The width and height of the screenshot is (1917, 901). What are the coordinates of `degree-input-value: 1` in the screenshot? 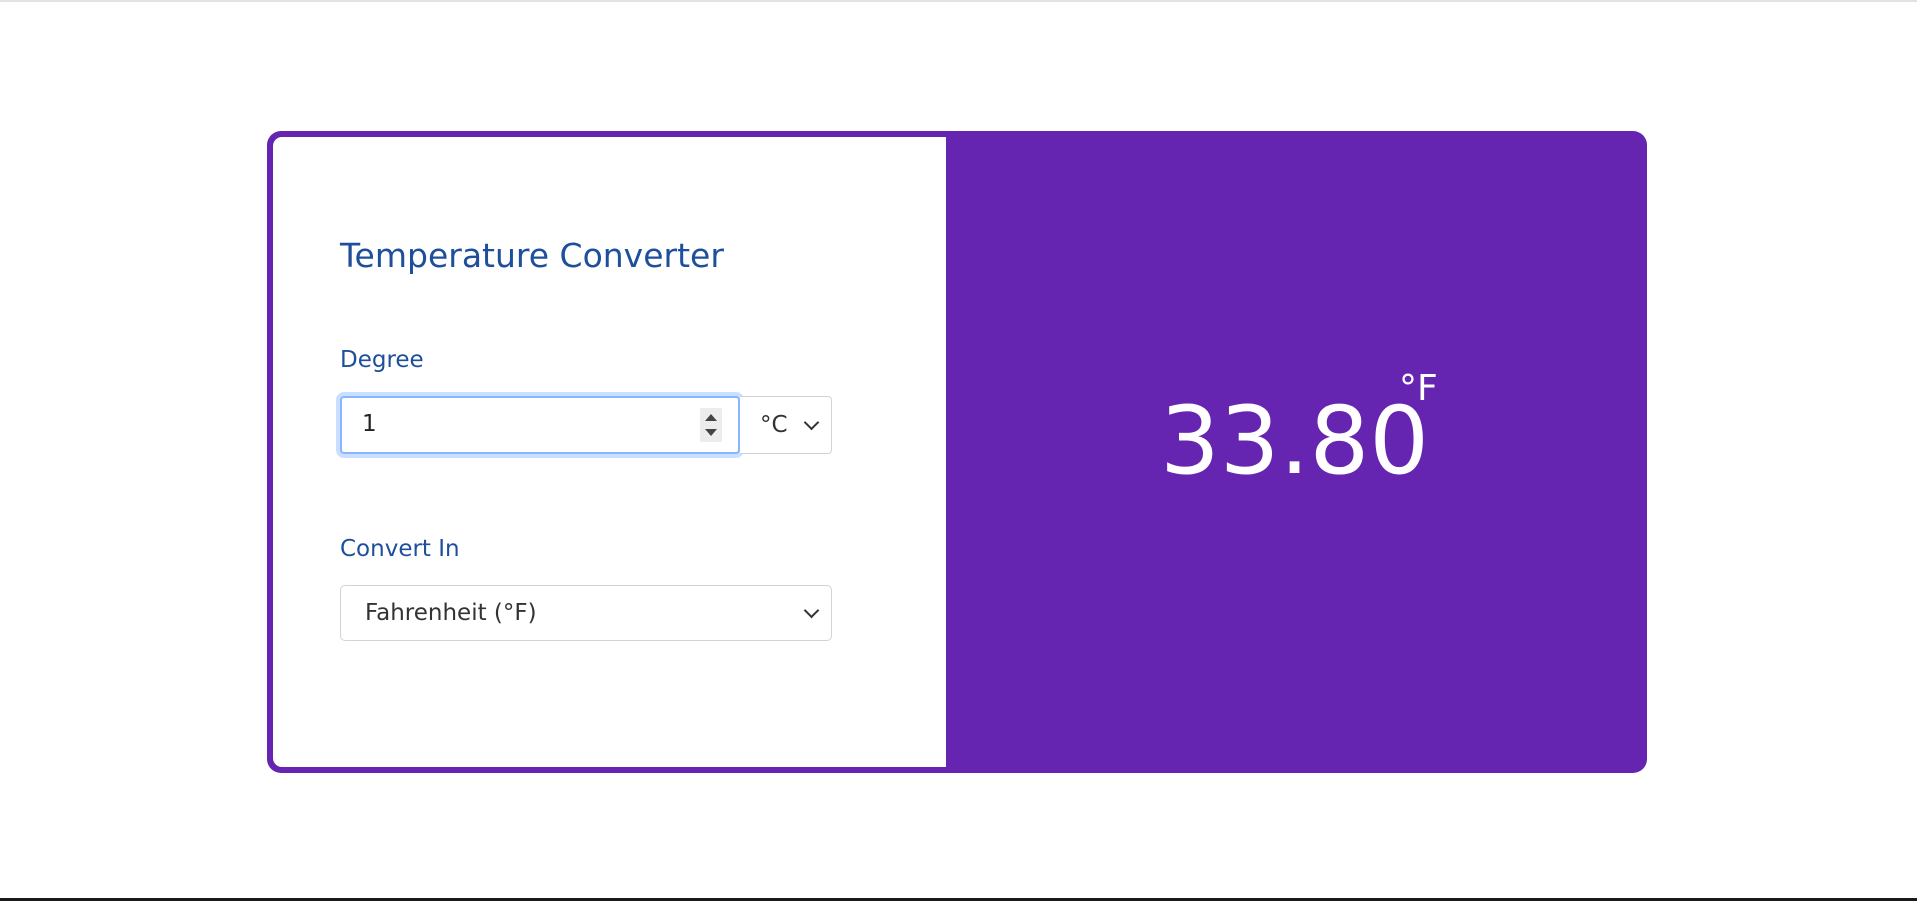 It's located at (369, 424).